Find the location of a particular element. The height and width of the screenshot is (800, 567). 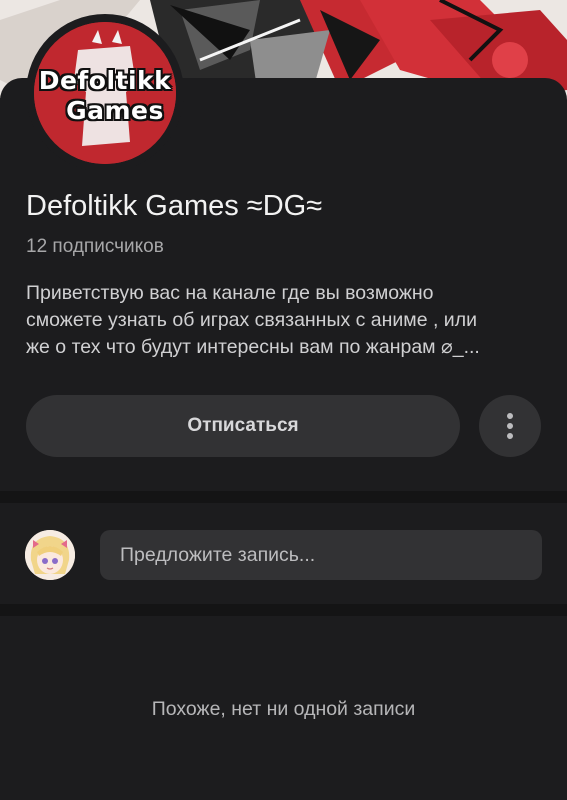

more-options-button is located at coordinates (510, 426).